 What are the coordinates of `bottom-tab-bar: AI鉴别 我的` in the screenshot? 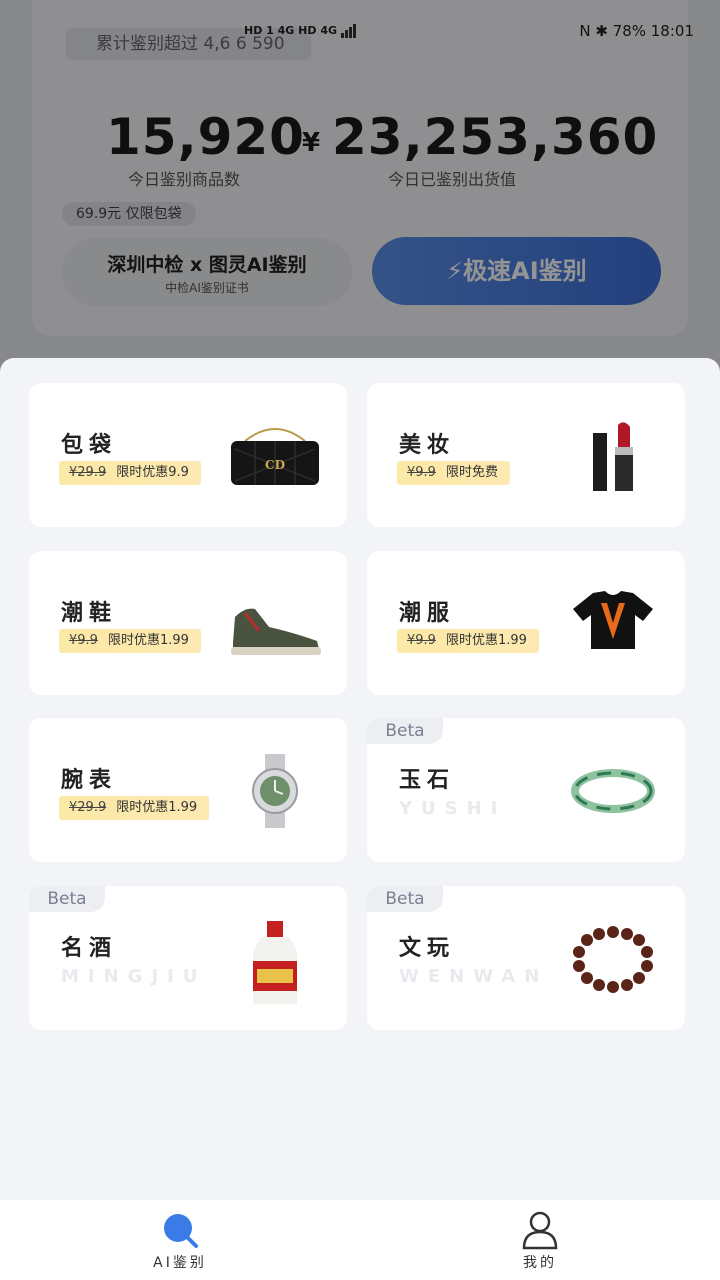 It's located at (360, 1240).